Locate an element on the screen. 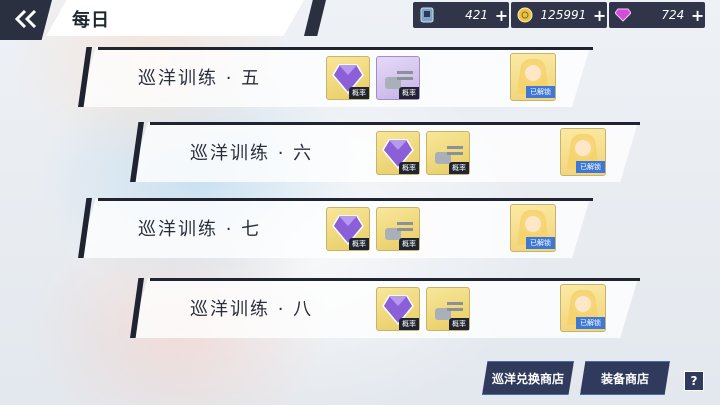 Image resolution: width=720 pixels, height=405 pixels. add-gold-button: + is located at coordinates (599, 15).